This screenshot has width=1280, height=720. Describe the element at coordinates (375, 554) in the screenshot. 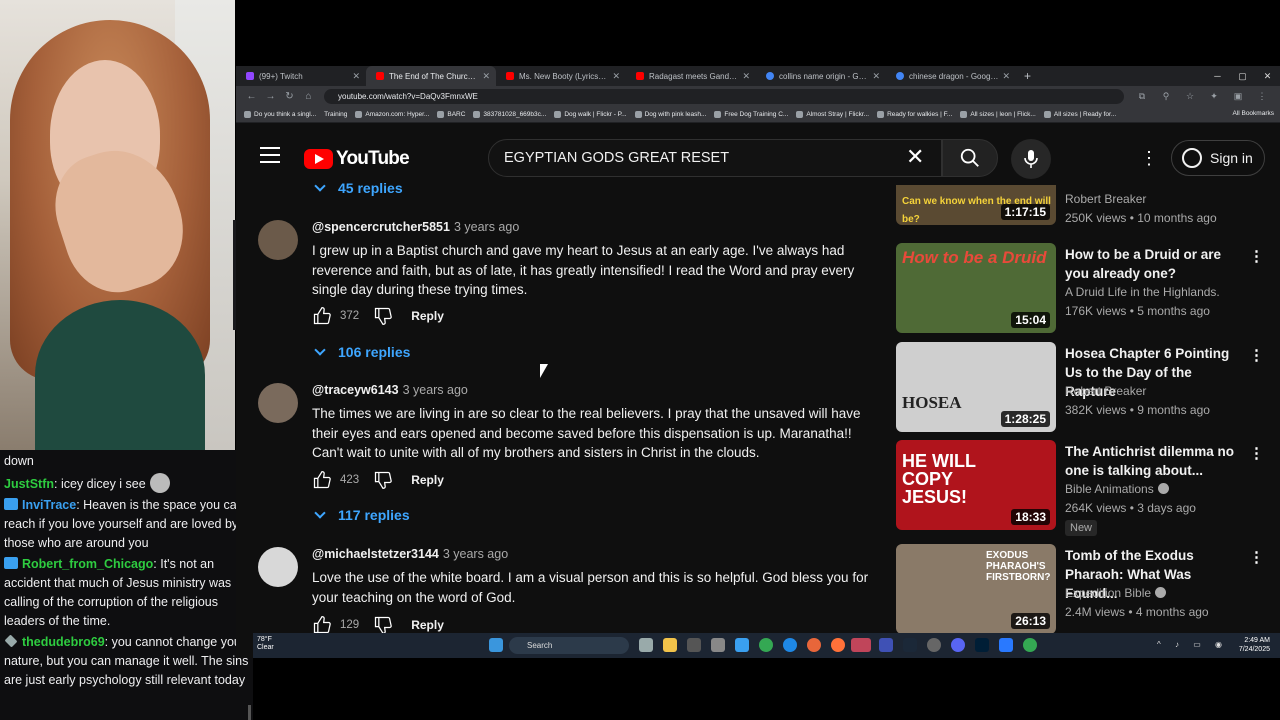

I see `comment-author: @michaelstetzer3144` at that location.